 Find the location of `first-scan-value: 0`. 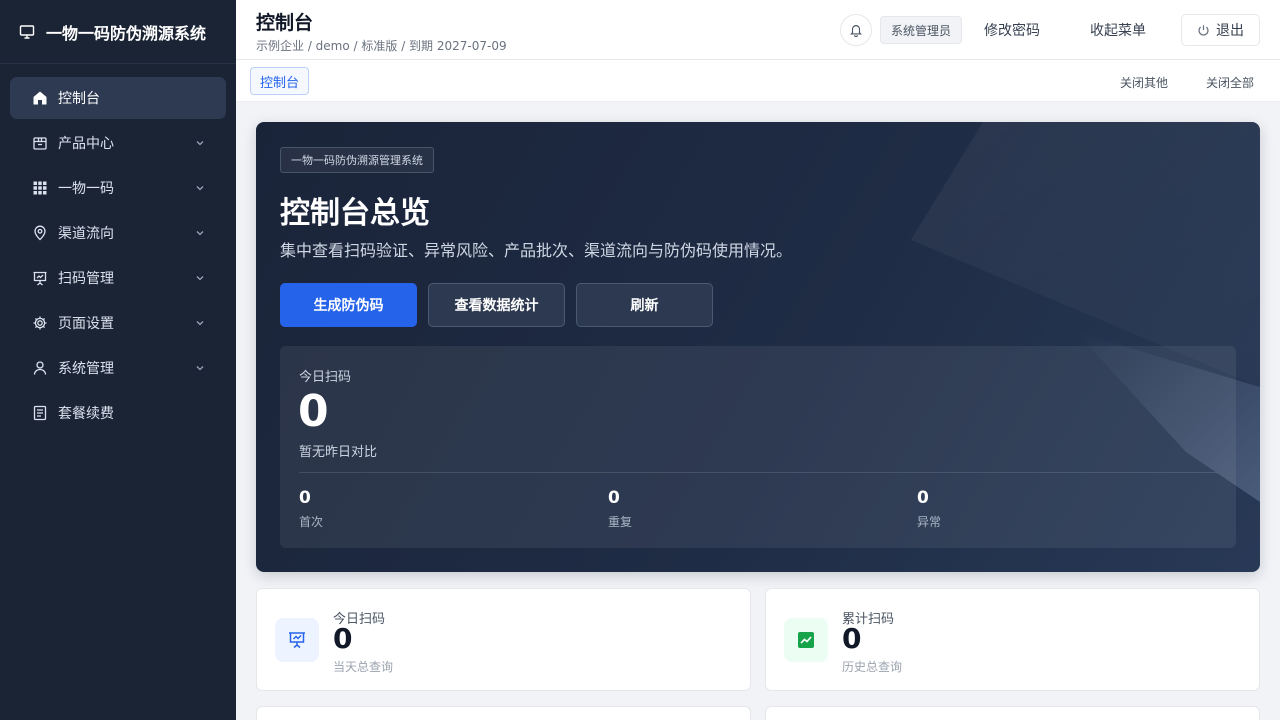

first-scan-value: 0 is located at coordinates (305, 498).